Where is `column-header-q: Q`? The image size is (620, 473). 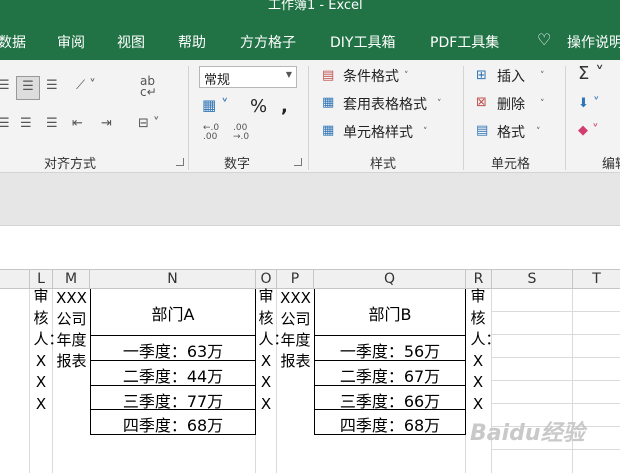 column-header-q: Q is located at coordinates (390, 279).